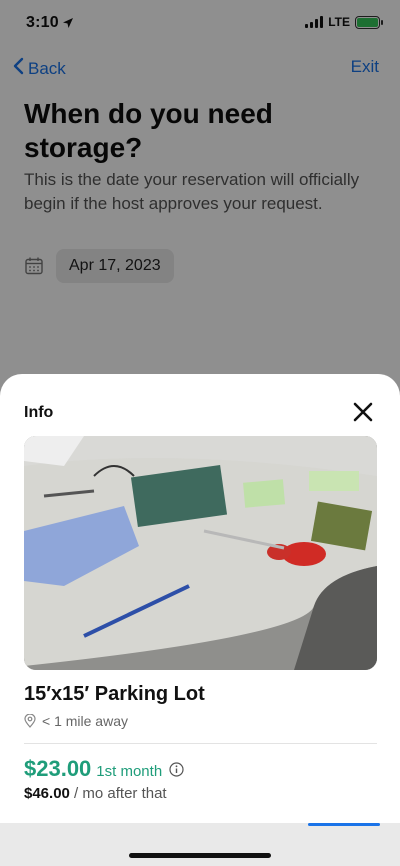 The height and width of the screenshot is (866, 400). What do you see at coordinates (114, 694) in the screenshot?
I see `listing-title: 15′x15′ Parking Lot` at bounding box center [114, 694].